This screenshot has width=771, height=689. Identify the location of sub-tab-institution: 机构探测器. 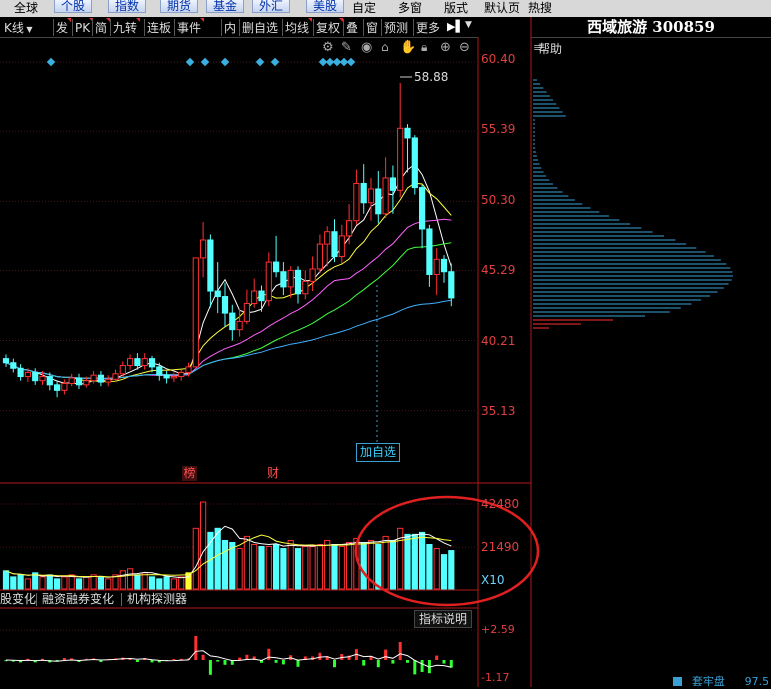
(157, 599).